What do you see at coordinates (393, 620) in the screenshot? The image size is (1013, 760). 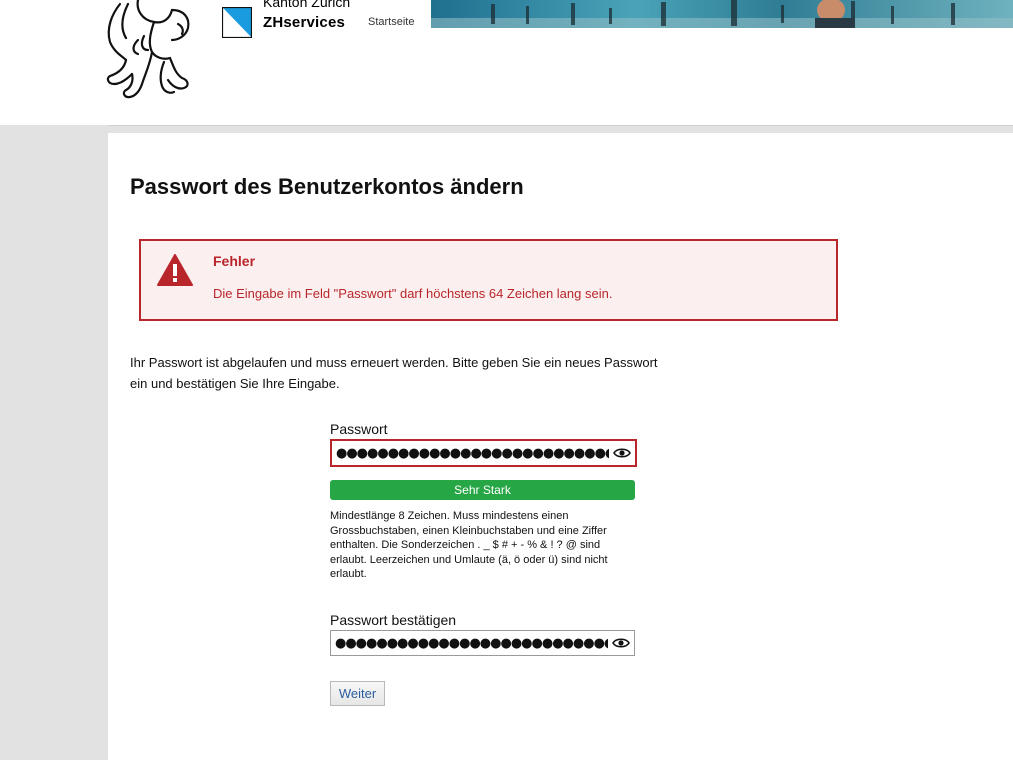 I see `confirm-password-label: Passwort bestätigen` at bounding box center [393, 620].